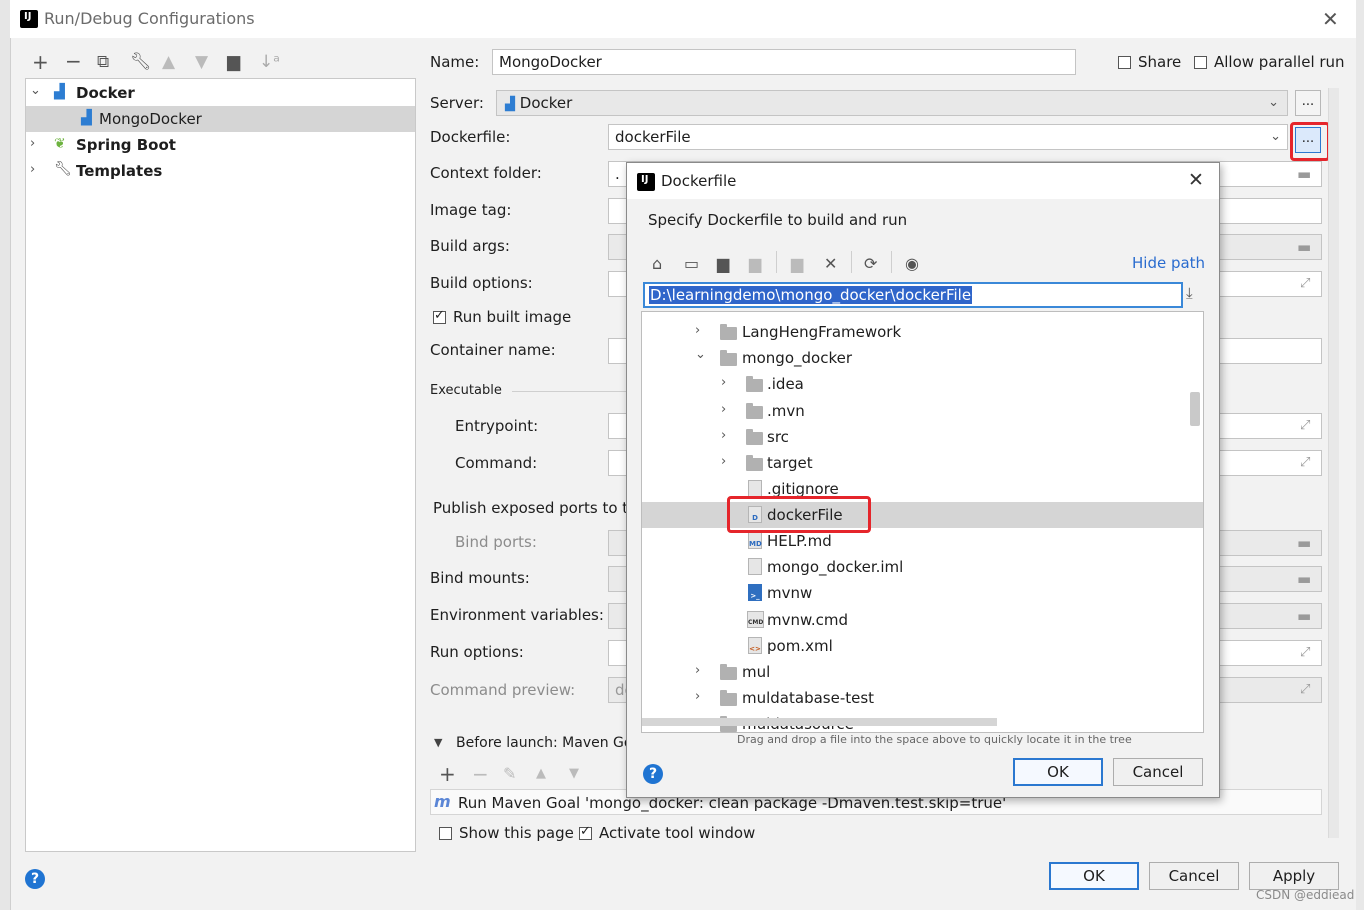 The height and width of the screenshot is (910, 1364). I want to click on path-input: D:\learningdemo\mongo_docker\dockerFile, so click(913, 295).